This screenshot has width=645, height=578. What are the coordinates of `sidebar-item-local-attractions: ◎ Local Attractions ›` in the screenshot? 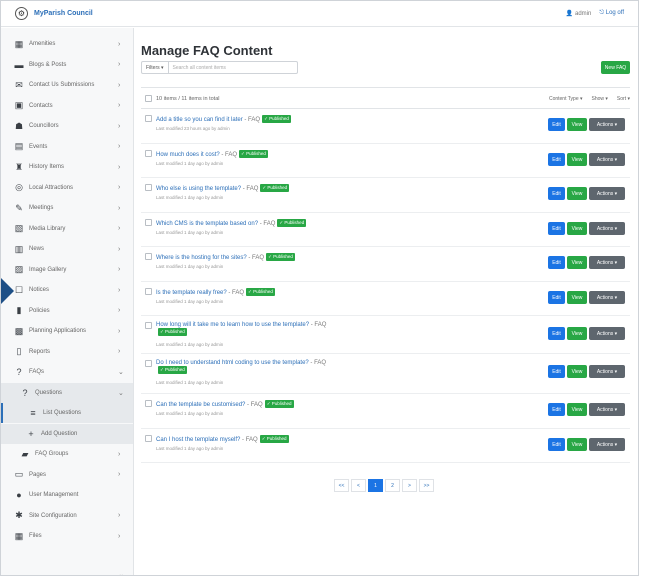 It's located at (67, 188).